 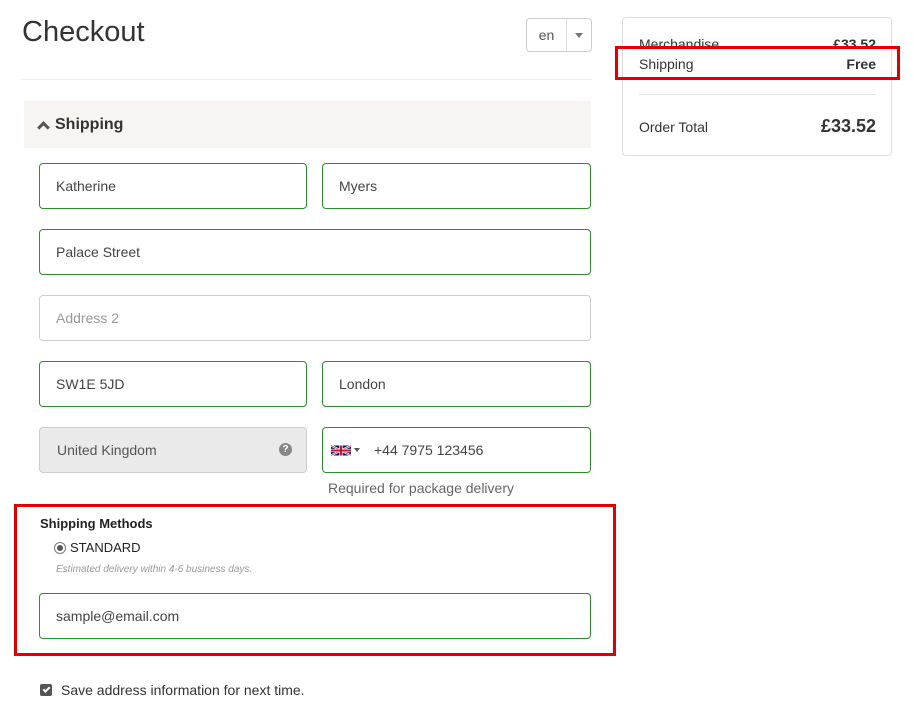 I want to click on language-select: en, so click(x=559, y=35).